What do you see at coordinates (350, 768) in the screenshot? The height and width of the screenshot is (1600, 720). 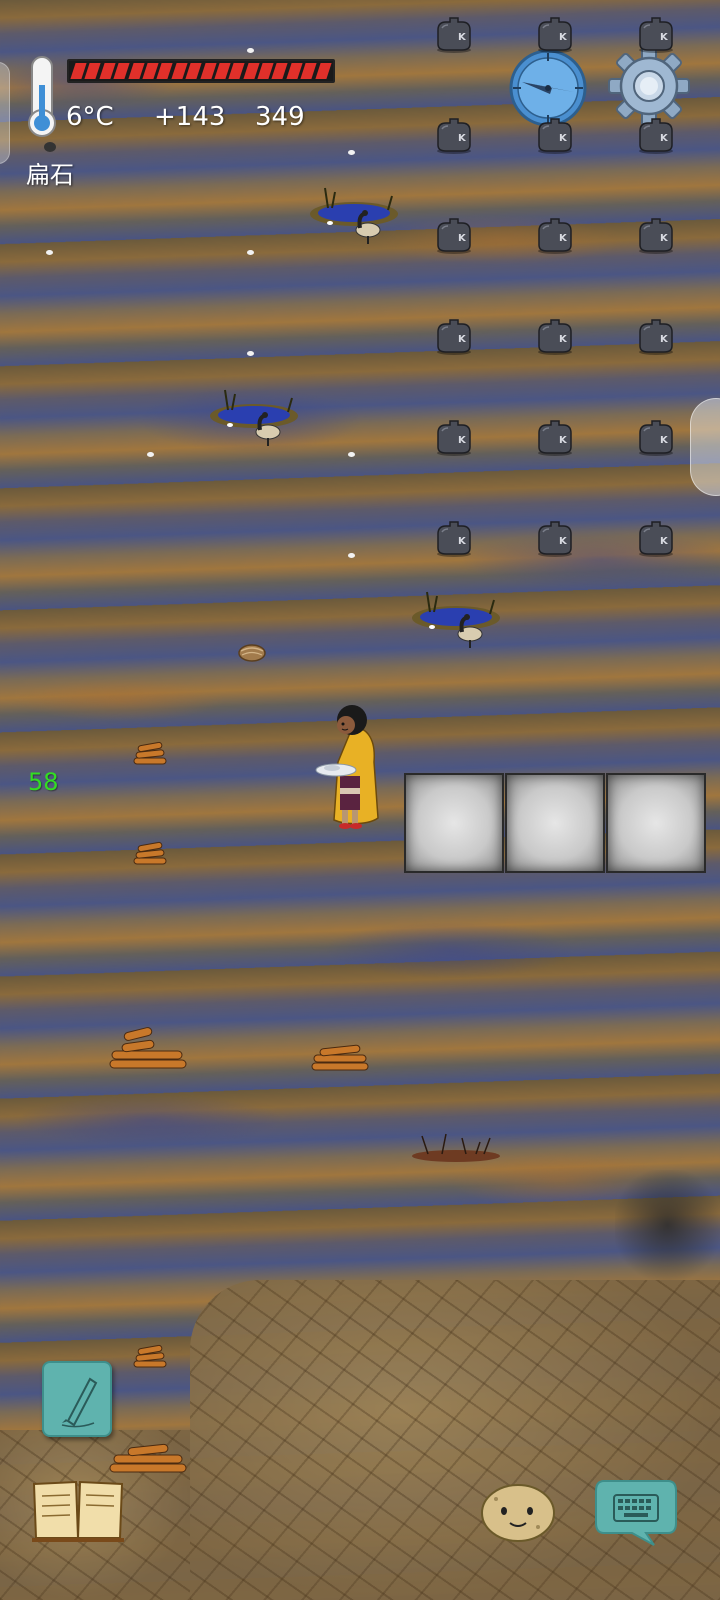 I see `player-character` at bounding box center [350, 768].